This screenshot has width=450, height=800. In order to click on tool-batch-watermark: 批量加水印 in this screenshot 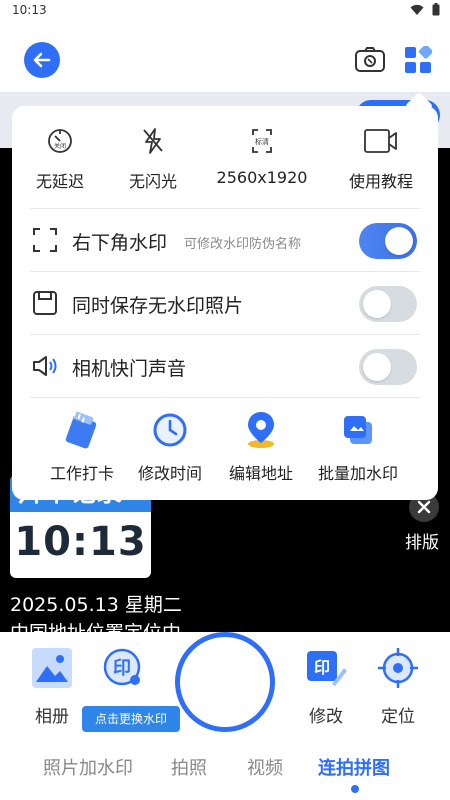, I will do `click(358, 446)`.